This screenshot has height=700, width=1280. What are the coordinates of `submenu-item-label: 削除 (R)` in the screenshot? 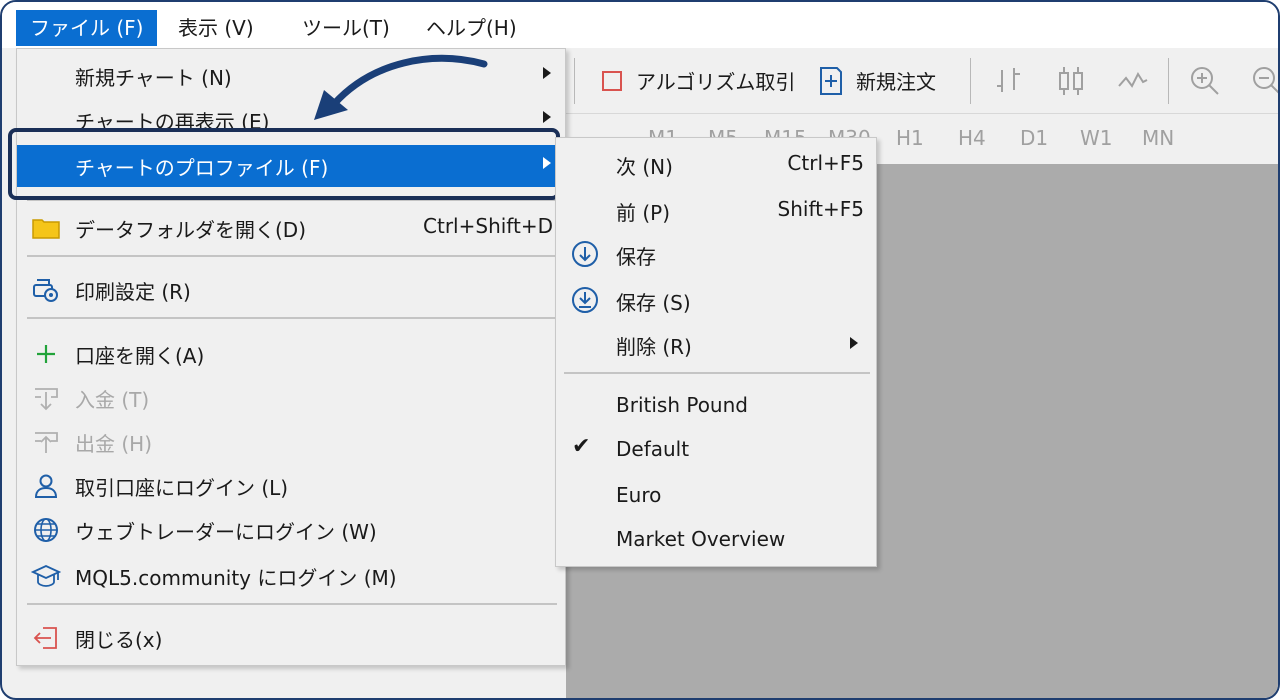 It's located at (654, 347).